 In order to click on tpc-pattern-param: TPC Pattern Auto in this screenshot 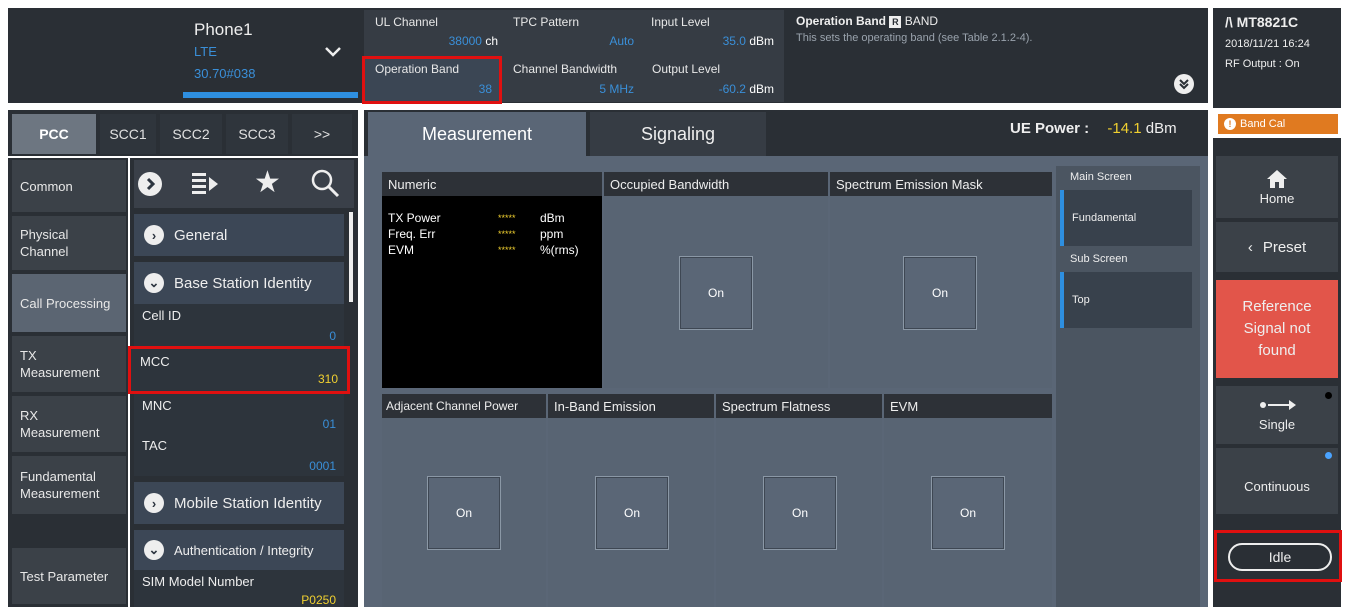, I will do `click(573, 33)`.